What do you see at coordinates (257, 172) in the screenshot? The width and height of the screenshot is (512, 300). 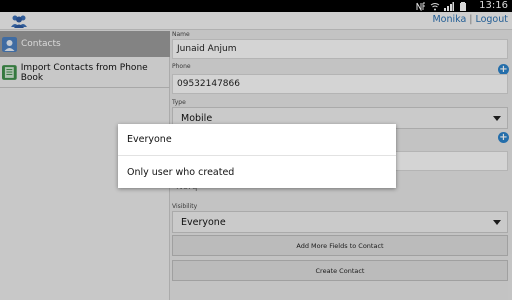 I see `option-only-user-who-created: Only user who created` at bounding box center [257, 172].